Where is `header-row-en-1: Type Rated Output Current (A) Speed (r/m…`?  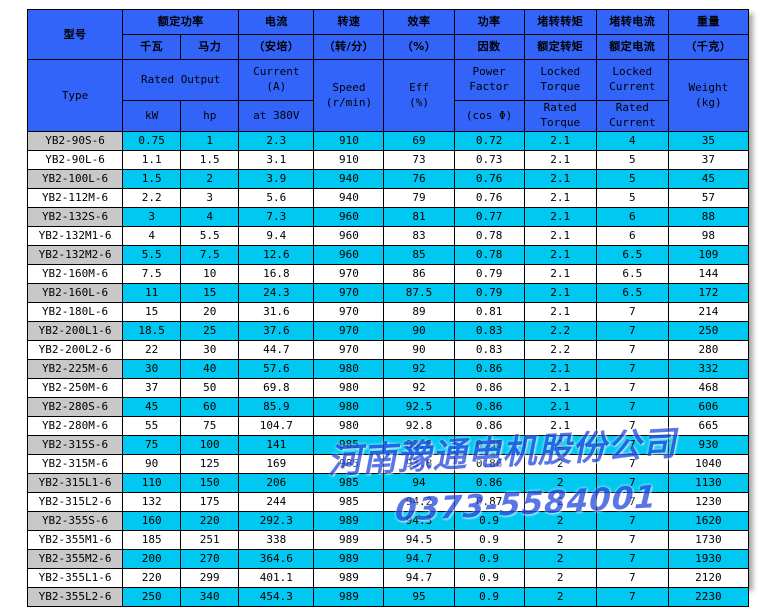 header-row-en-1: Type Rated Output Current (A) Speed (r/m… is located at coordinates (388, 95).